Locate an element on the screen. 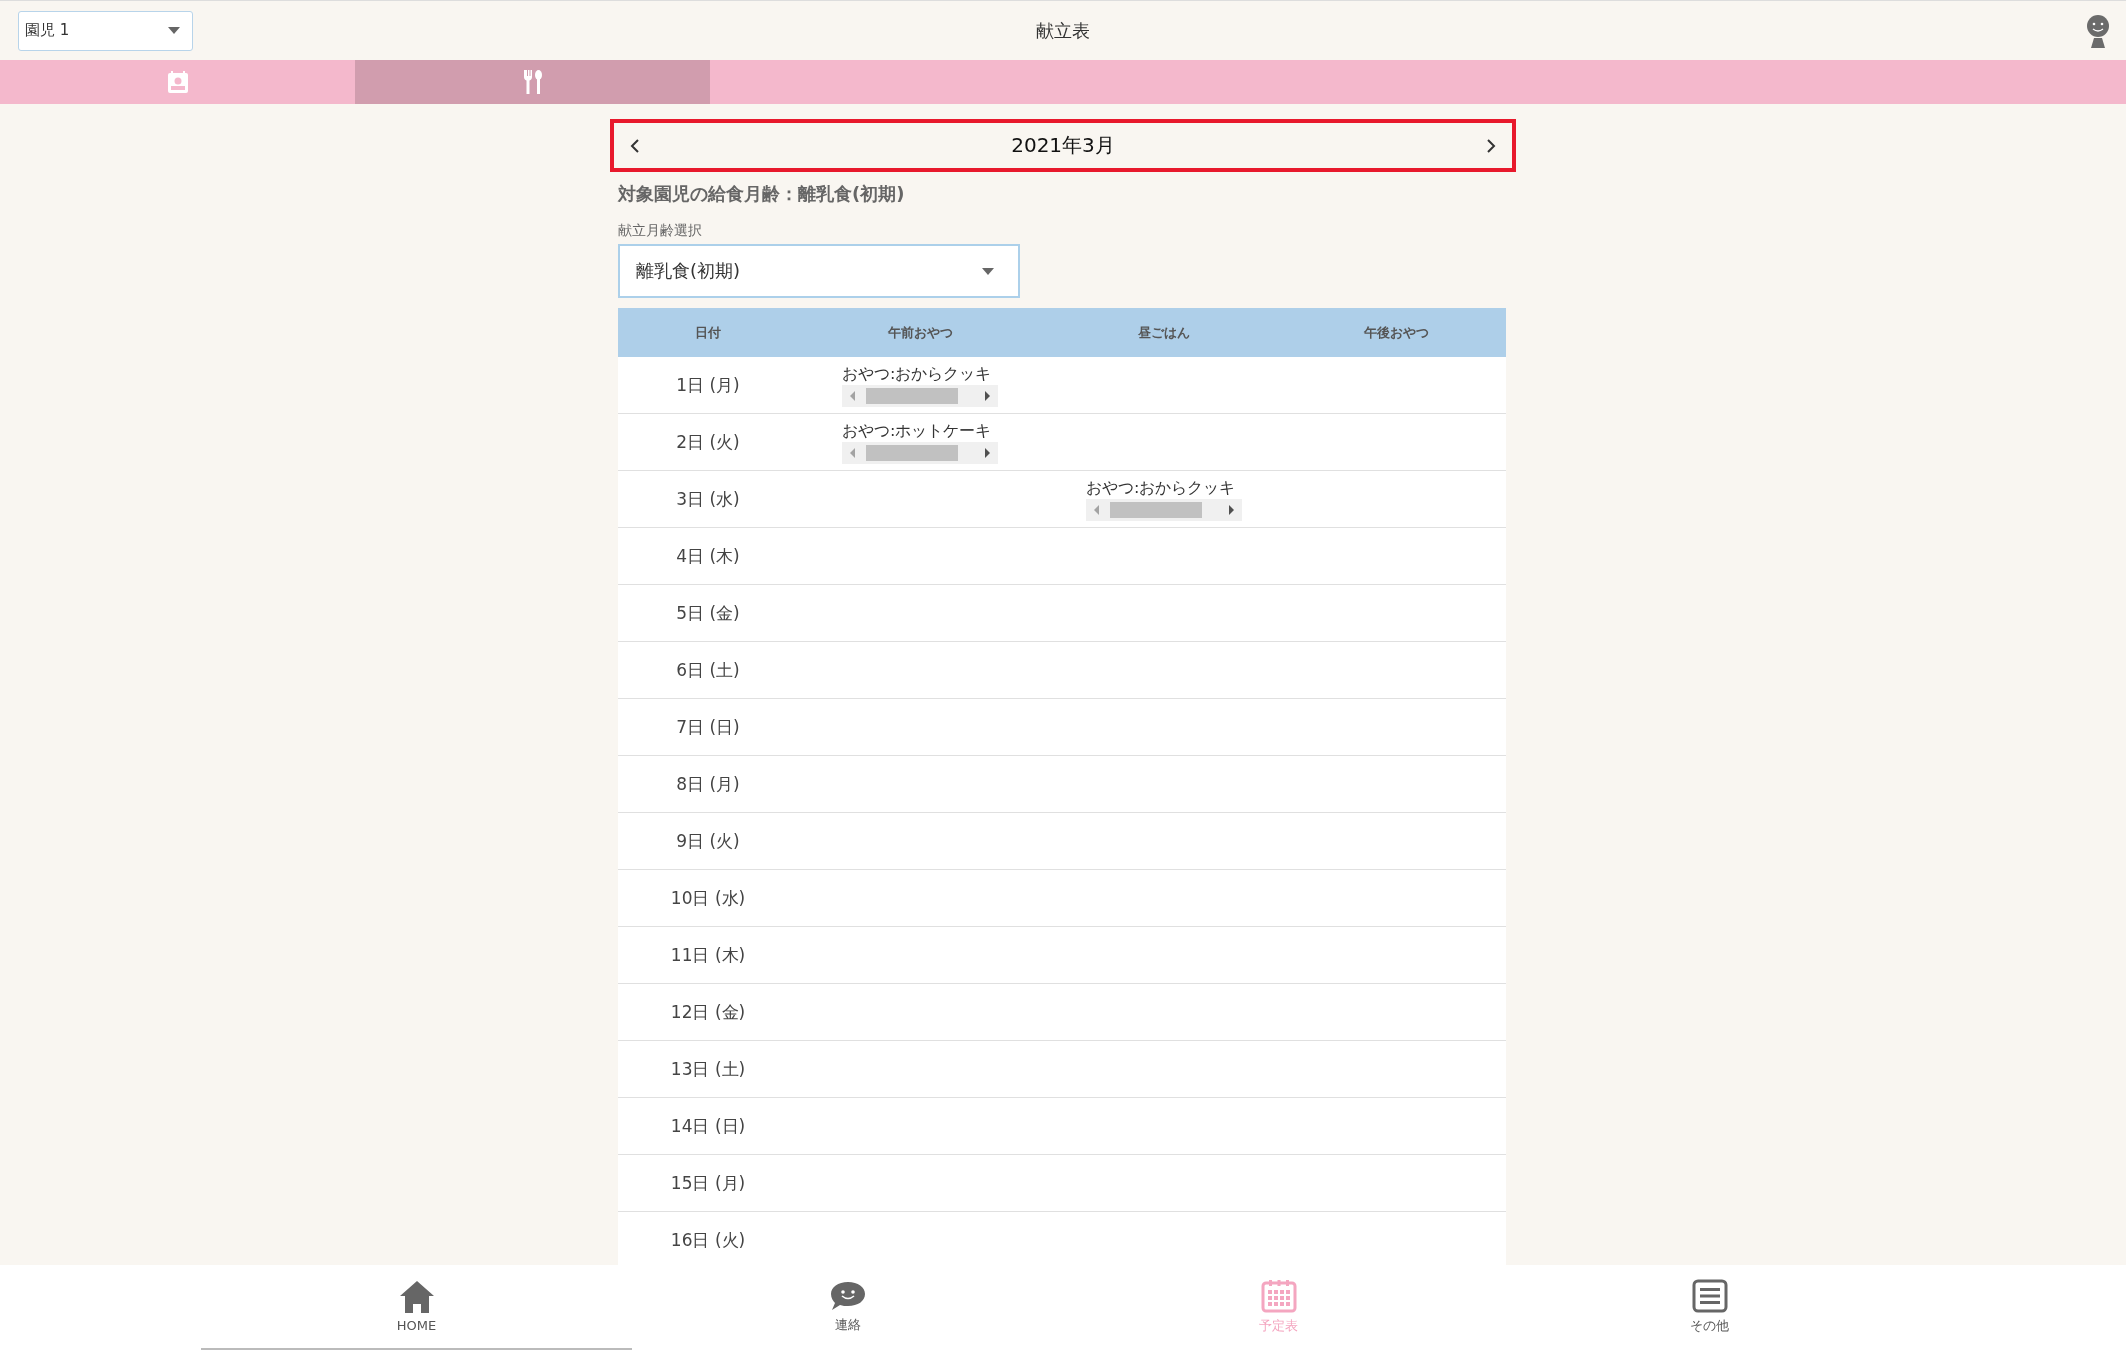 Image resolution: width=2126 pixels, height=1350 pixels. date-cell-text: 16日 (火) is located at coordinates (708, 1240).